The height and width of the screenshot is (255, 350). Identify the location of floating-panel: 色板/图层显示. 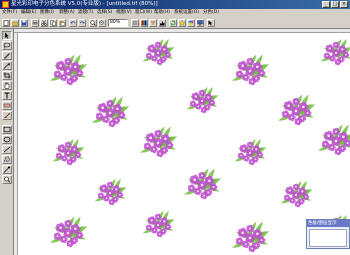
(328, 234).